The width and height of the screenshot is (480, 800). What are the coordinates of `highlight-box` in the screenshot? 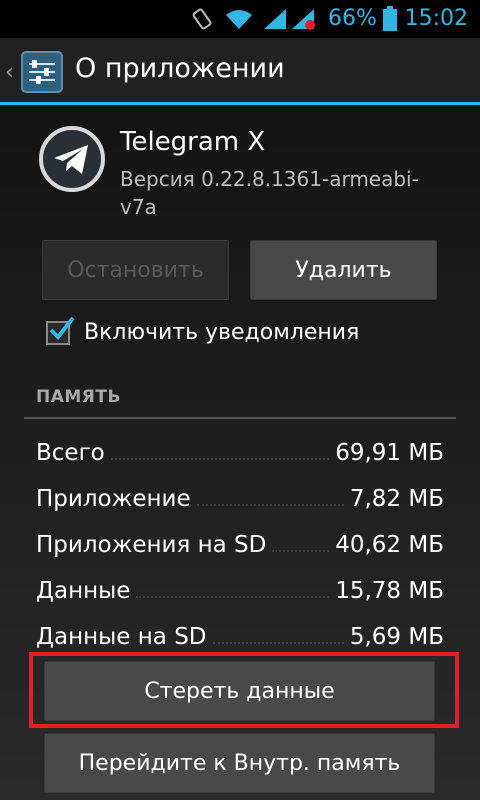 It's located at (244, 690).